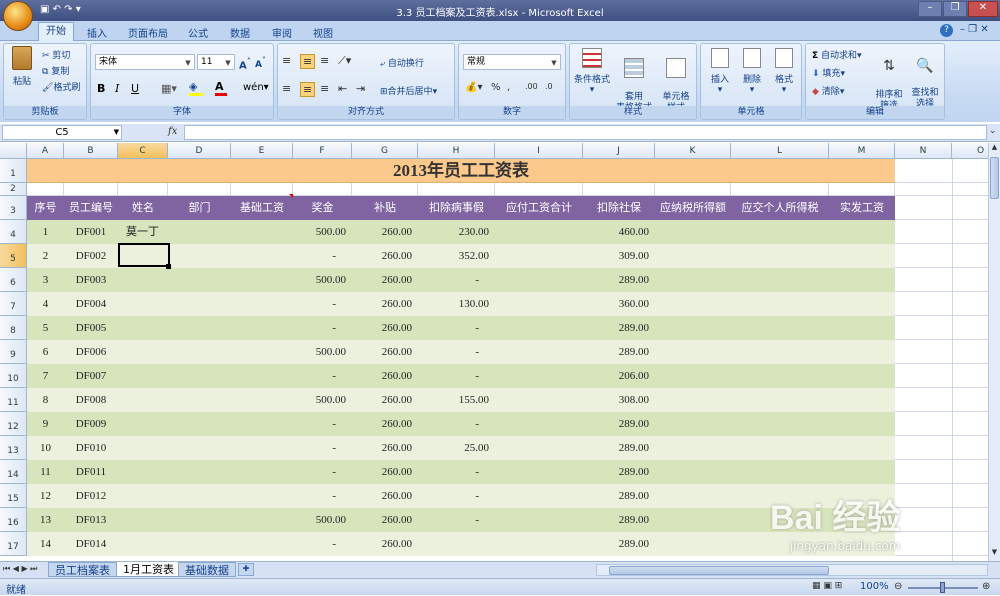  I want to click on decrease-decimal-button: .0, so click(549, 86).